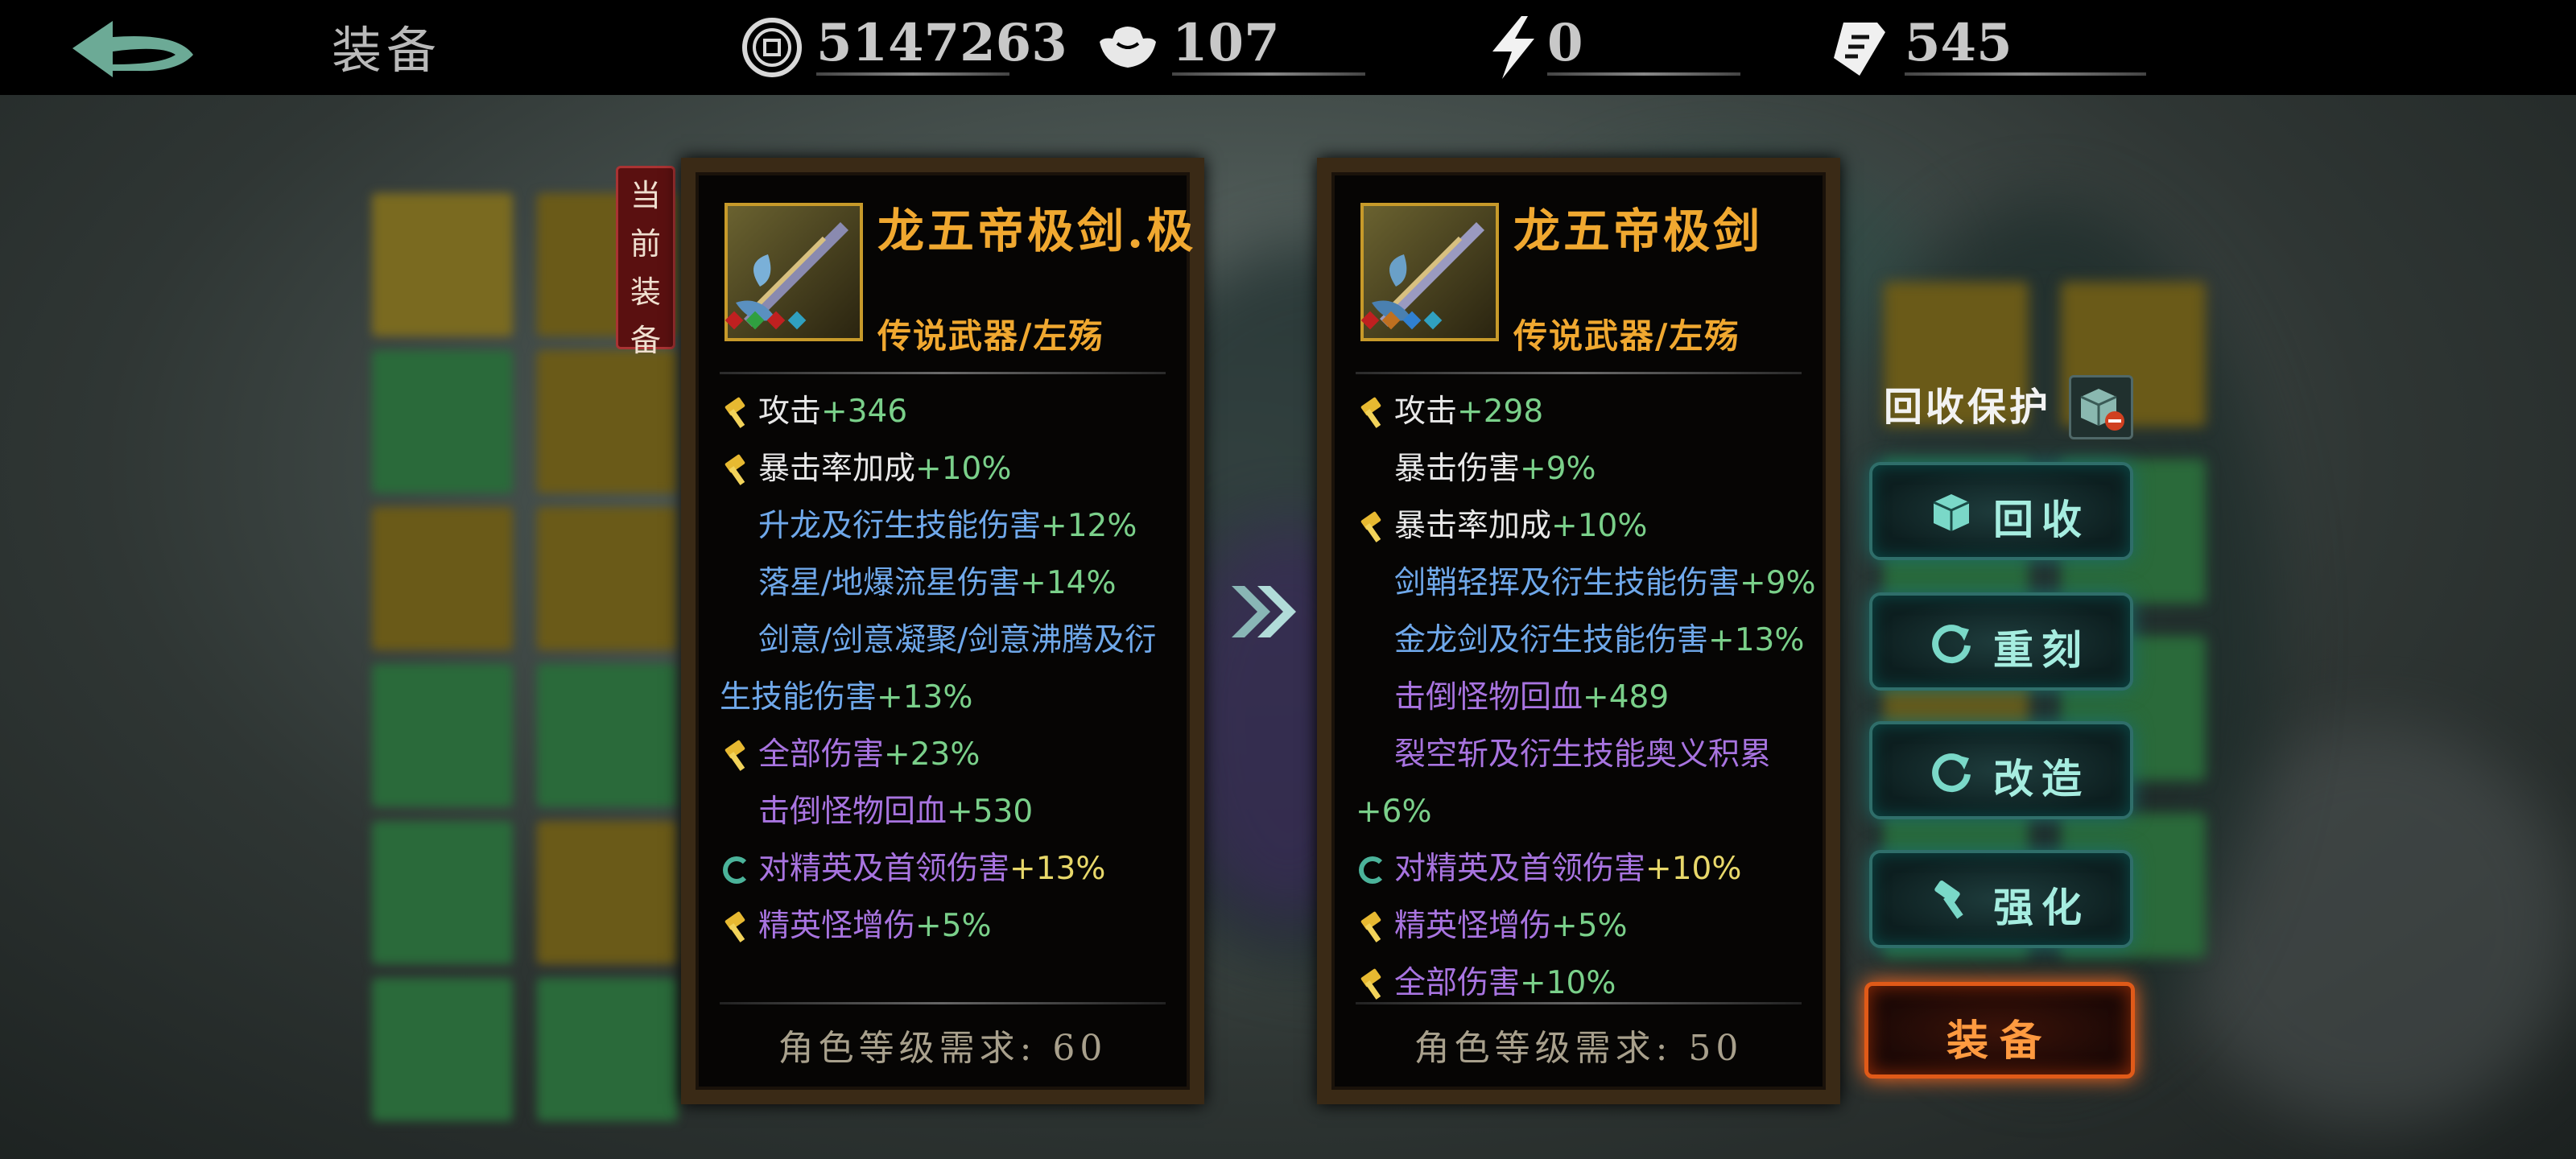  What do you see at coordinates (1999, 1030) in the screenshot?
I see `equip-button: 装备` at bounding box center [1999, 1030].